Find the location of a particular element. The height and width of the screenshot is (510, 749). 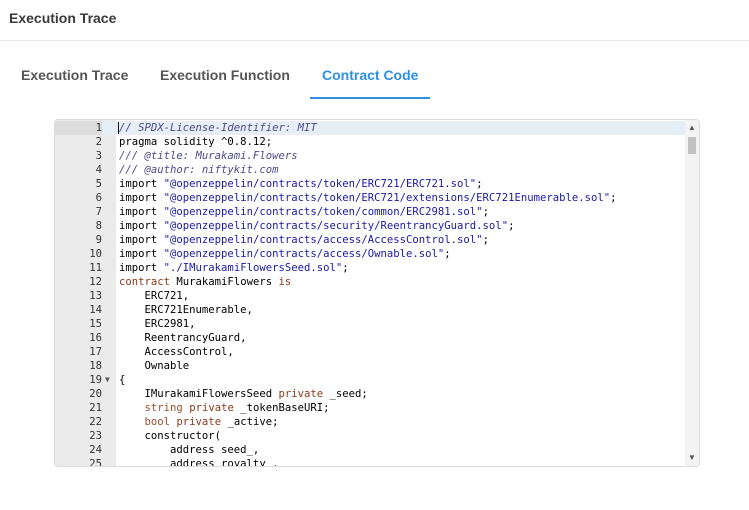

code-text: contract MurakamiFlowers is is located at coordinates (205, 282).